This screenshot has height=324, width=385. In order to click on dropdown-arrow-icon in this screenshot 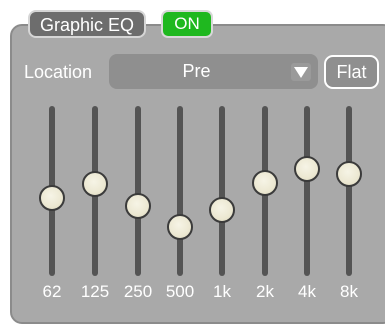, I will do `click(301, 72)`.